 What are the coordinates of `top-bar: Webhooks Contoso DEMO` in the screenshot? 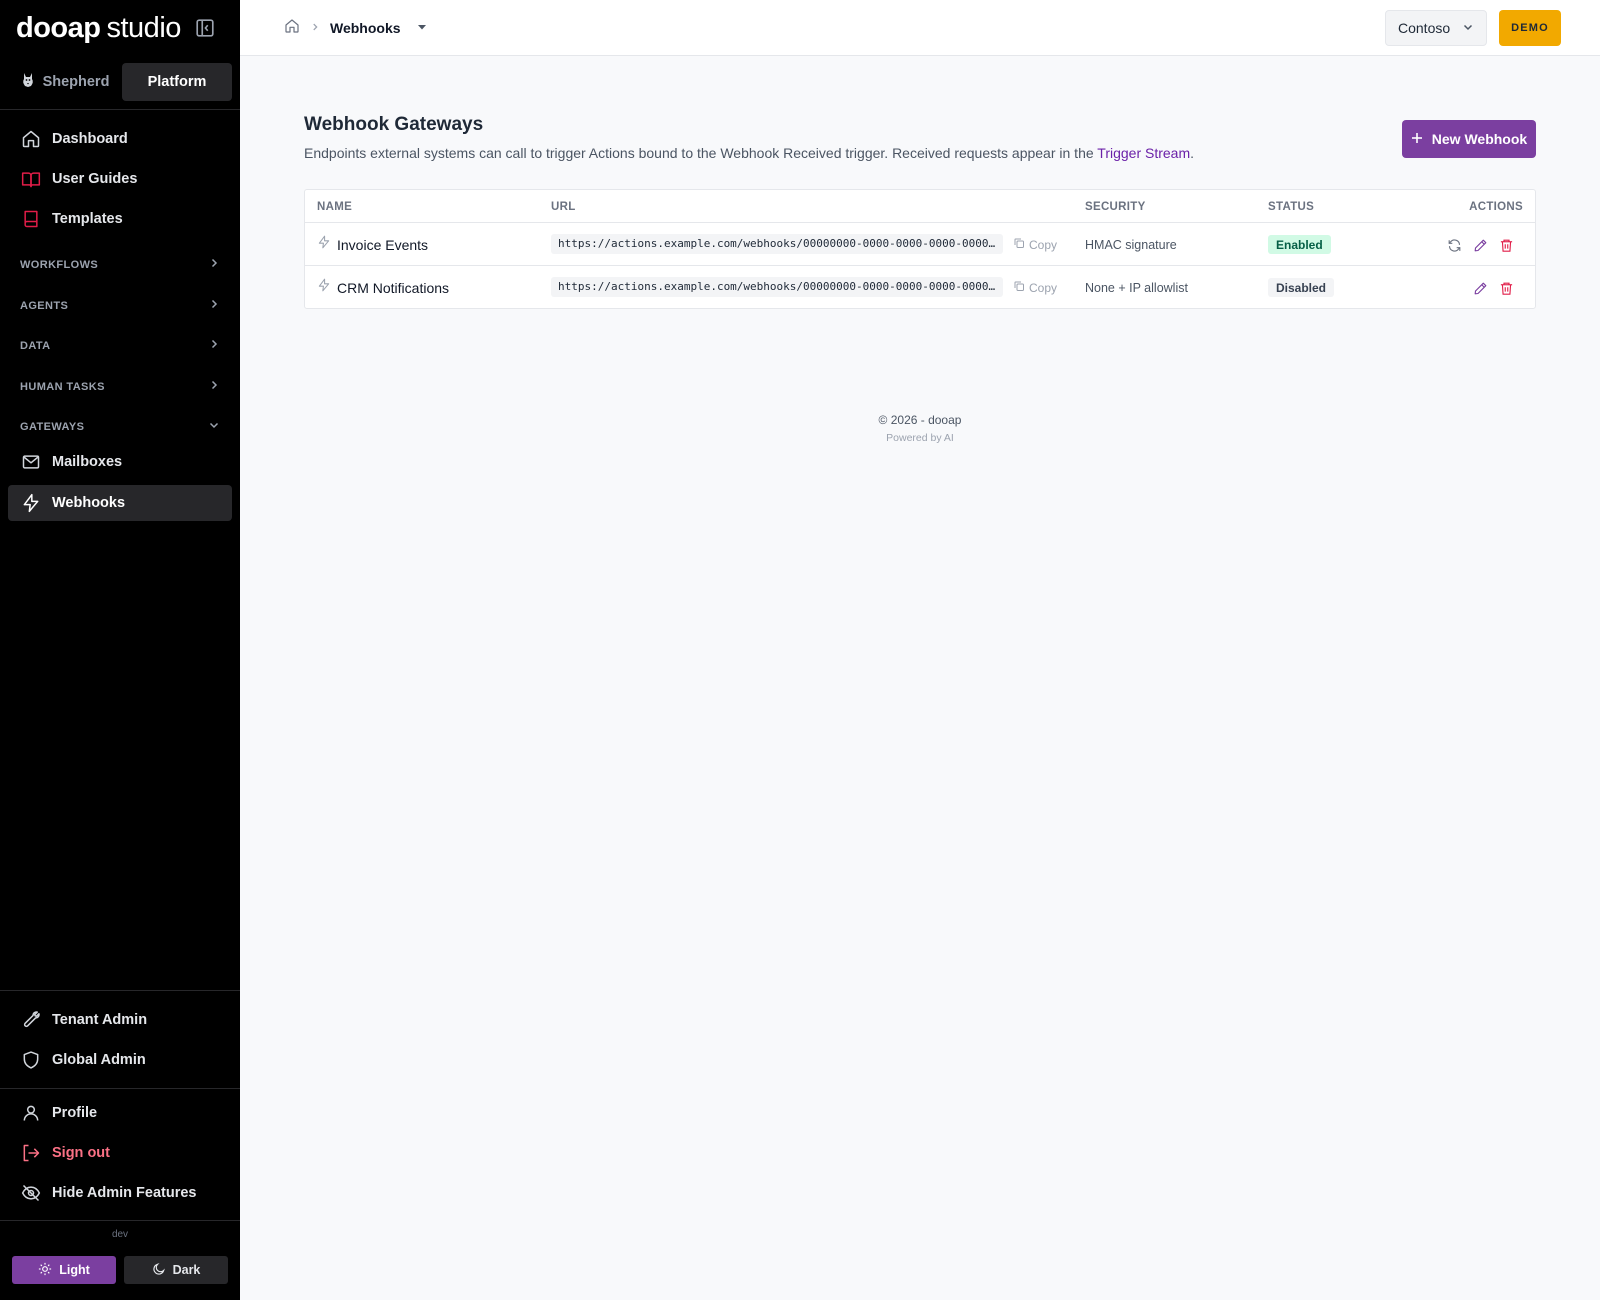 It's located at (920, 28).